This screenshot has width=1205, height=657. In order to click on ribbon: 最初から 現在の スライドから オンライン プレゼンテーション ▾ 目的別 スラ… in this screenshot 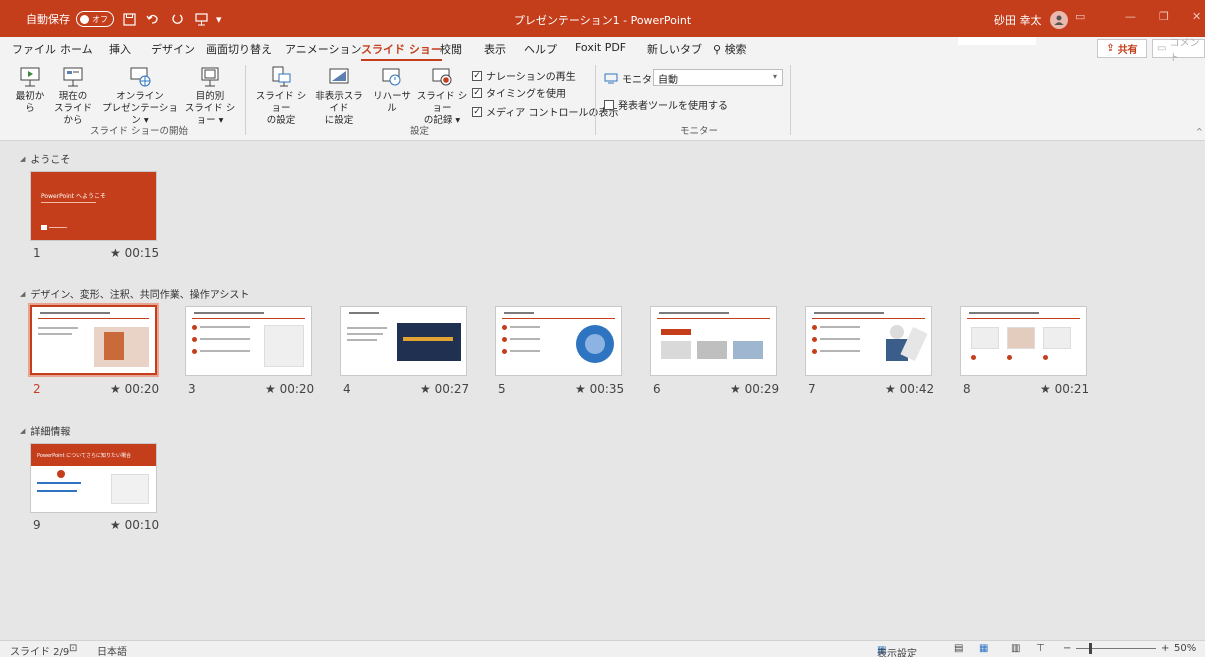, I will do `click(602, 101)`.